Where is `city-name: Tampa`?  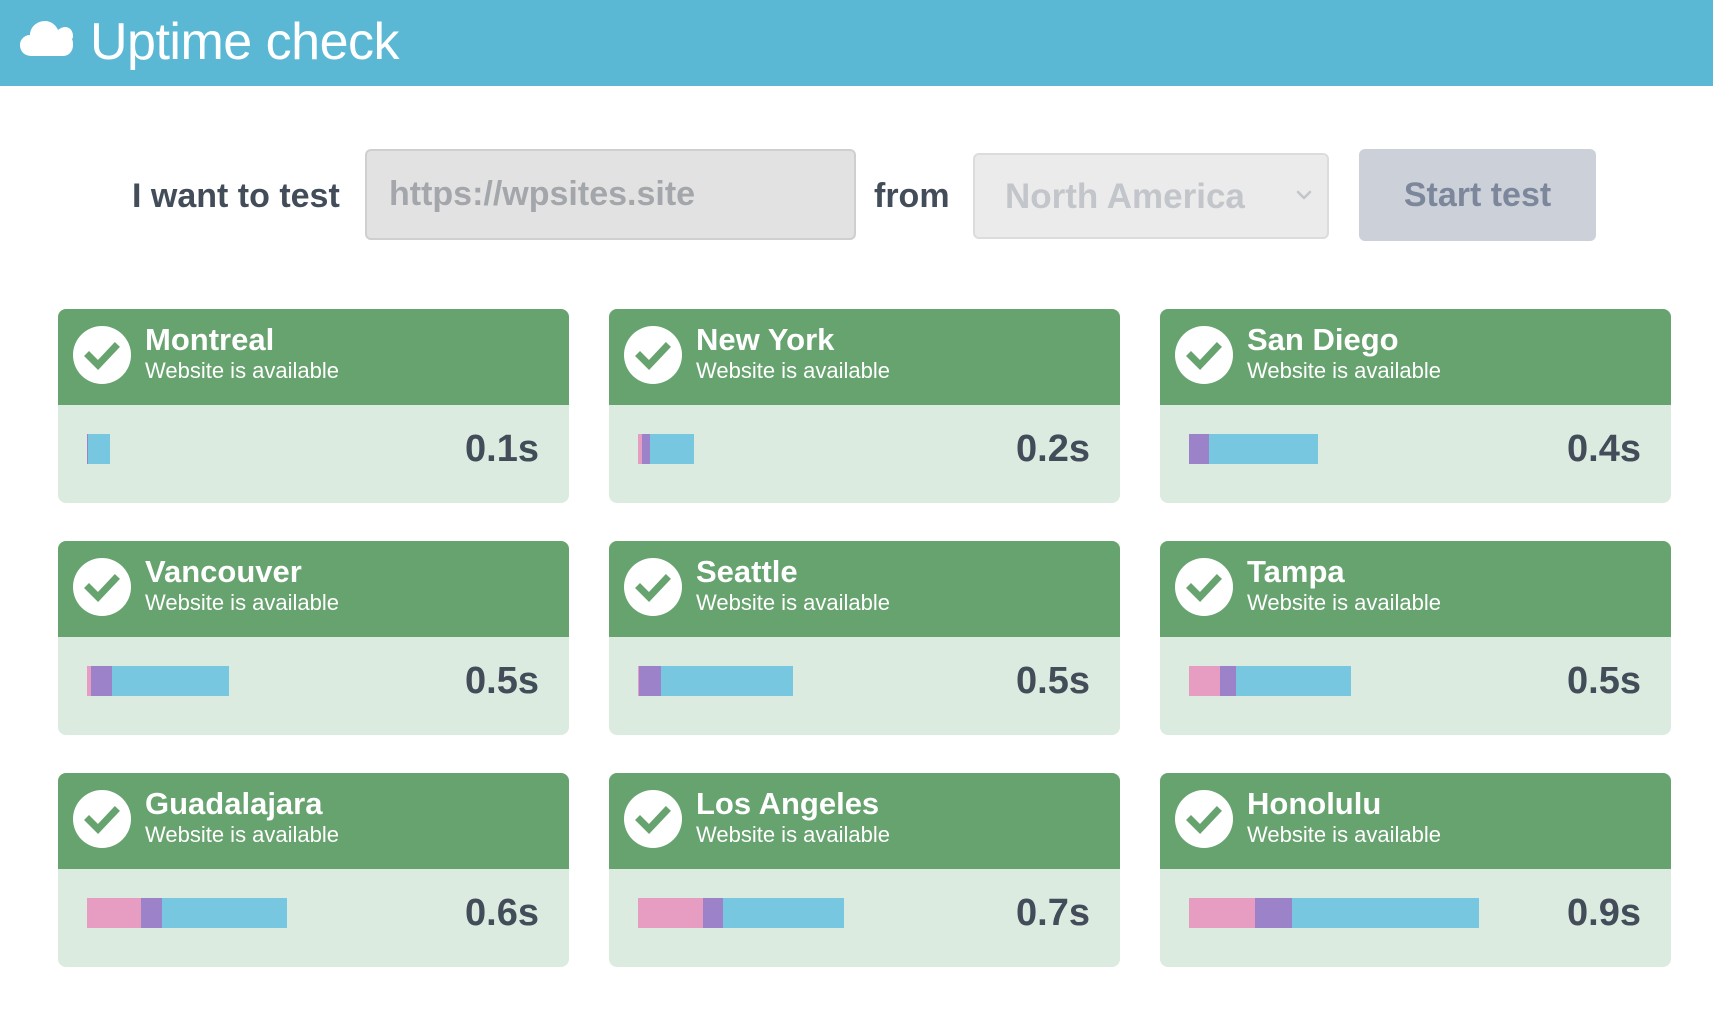 city-name: Tampa is located at coordinates (1296, 571).